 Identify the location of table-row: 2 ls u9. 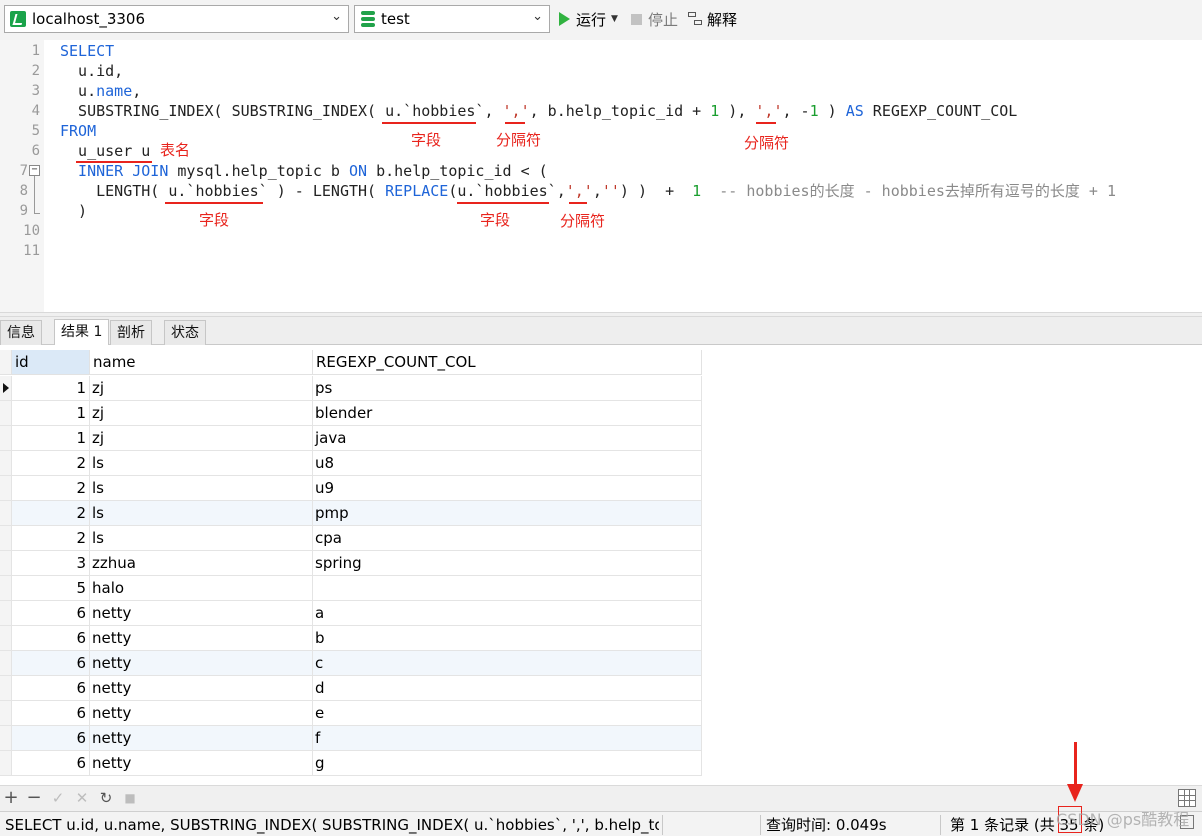
(351, 488).